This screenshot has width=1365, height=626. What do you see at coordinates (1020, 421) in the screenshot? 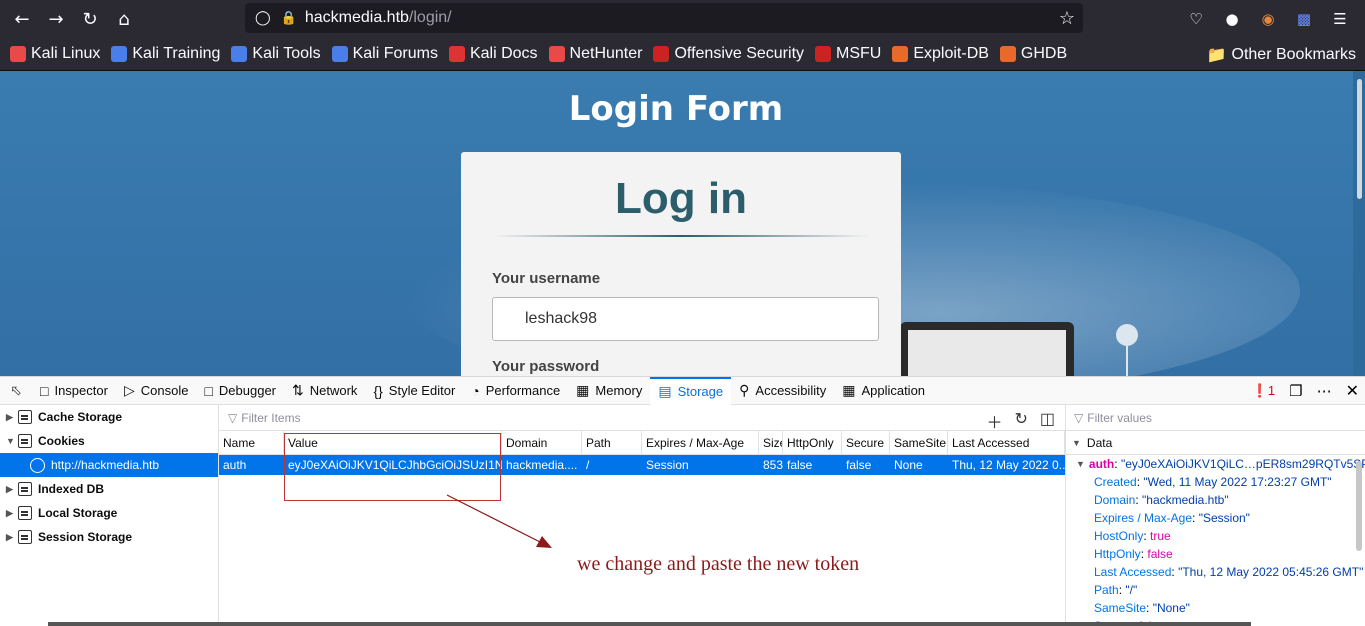
I see `refresh-items-icon: ↻` at bounding box center [1020, 421].